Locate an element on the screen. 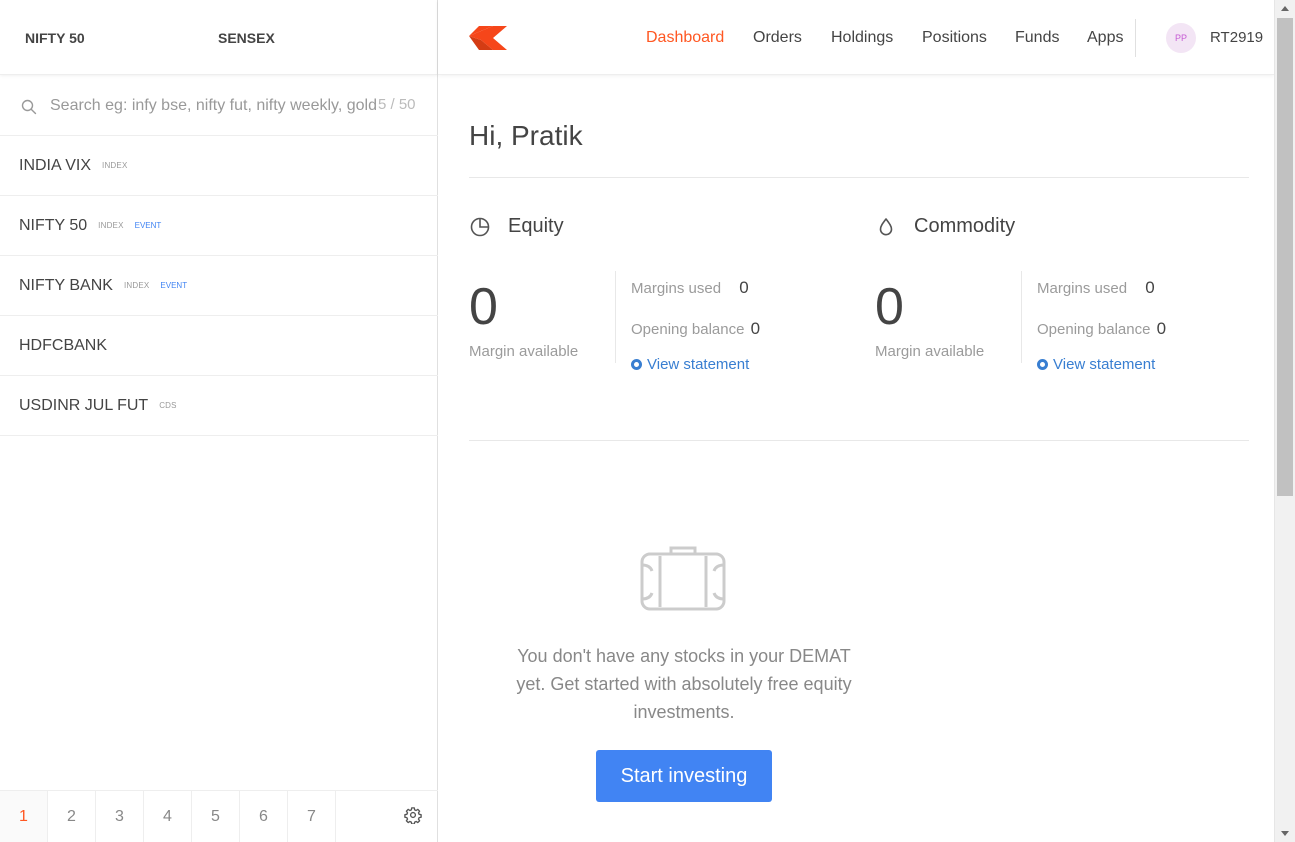 This screenshot has height=842, width=1295. search-bar: 5 / 50 is located at coordinates (219, 105).